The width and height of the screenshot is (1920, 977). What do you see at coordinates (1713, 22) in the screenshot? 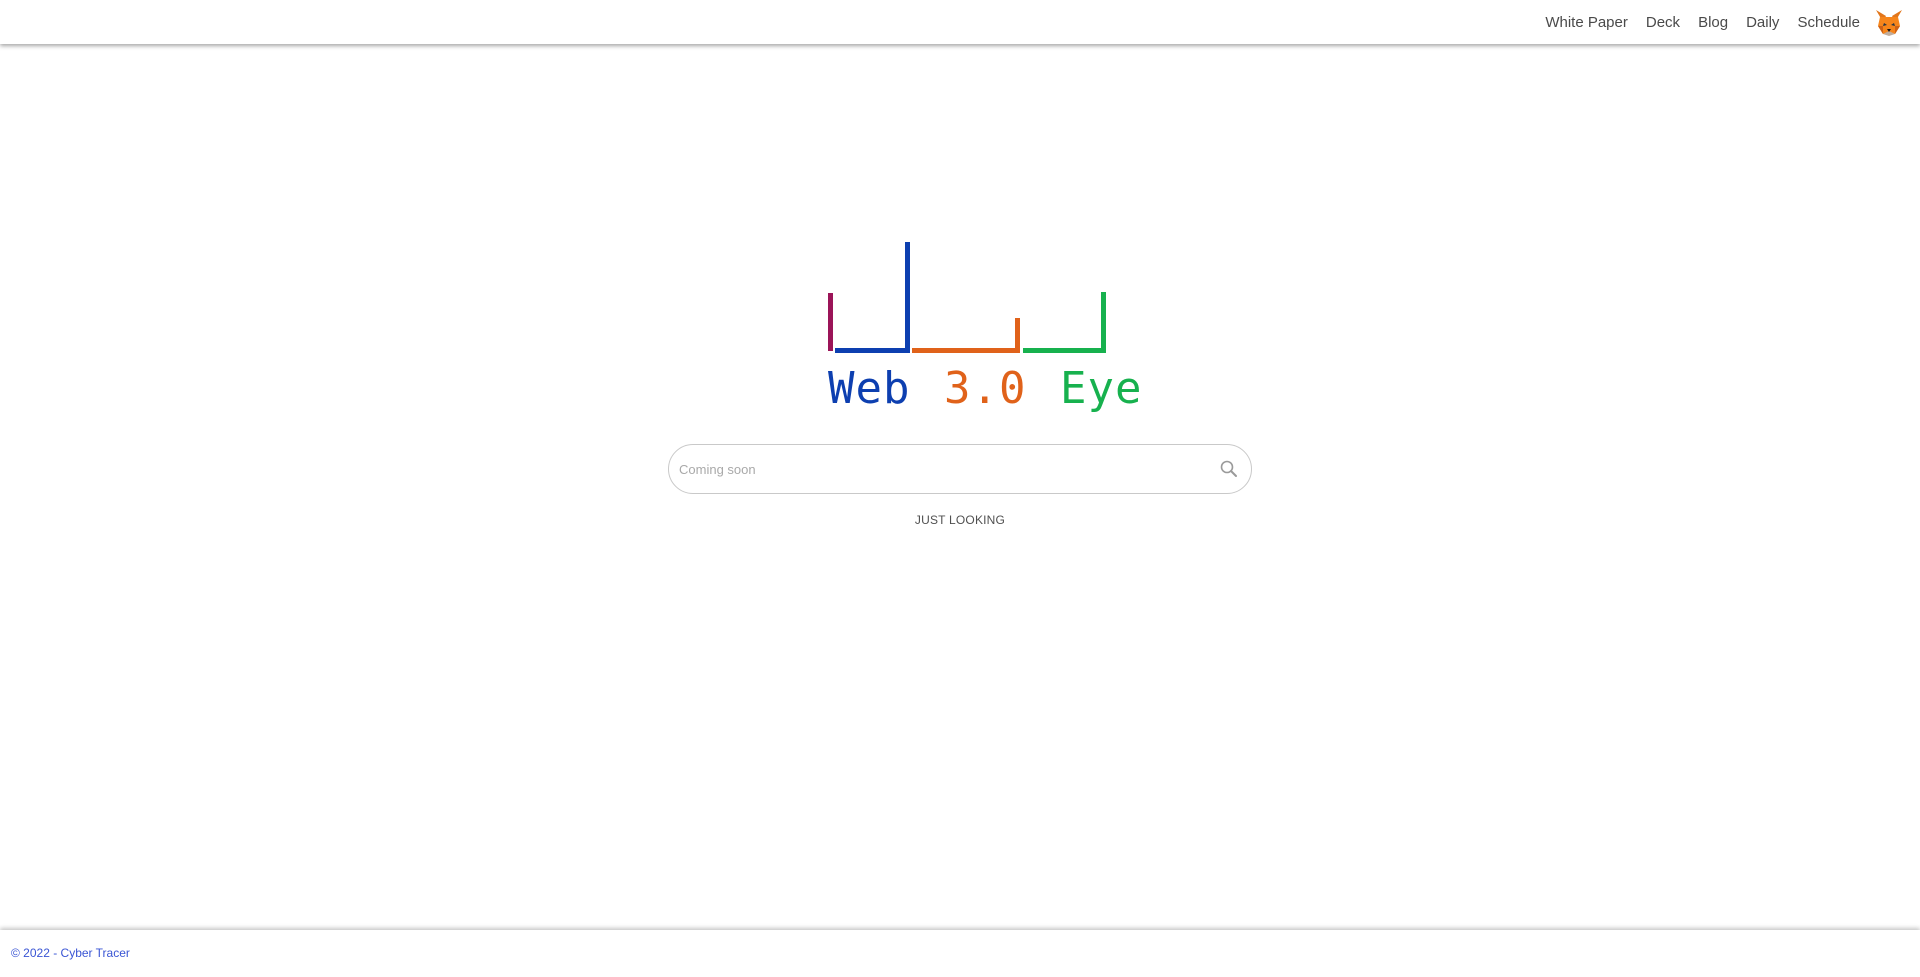
I see `nav-link-blog: Blog` at bounding box center [1713, 22].